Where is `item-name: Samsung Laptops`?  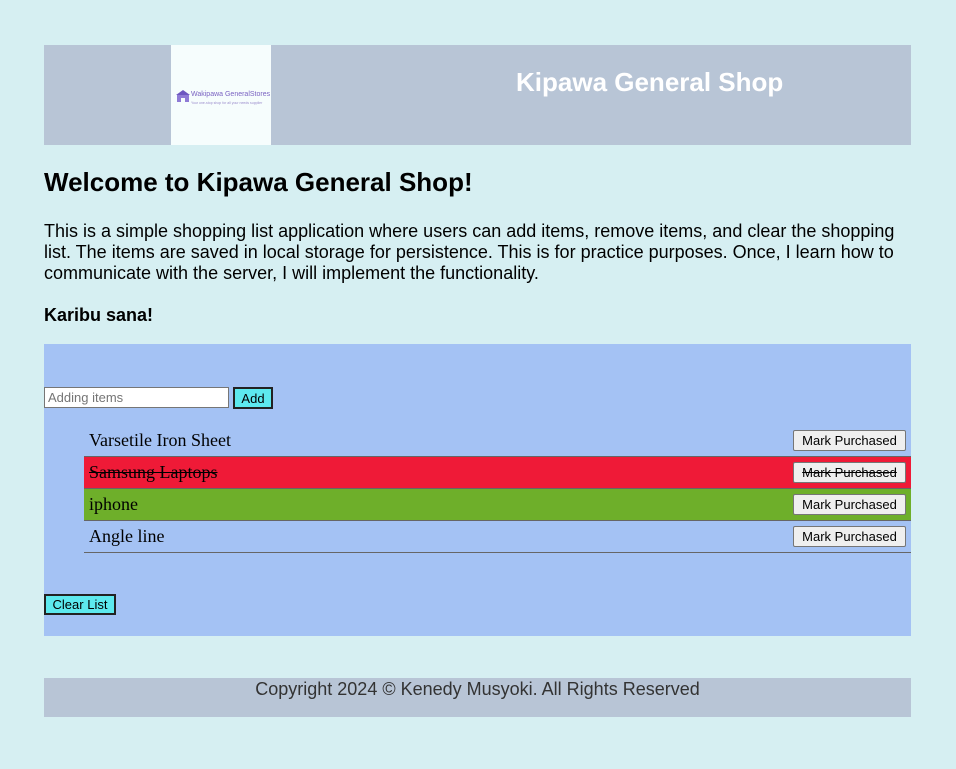 item-name: Samsung Laptops is located at coordinates (153, 472).